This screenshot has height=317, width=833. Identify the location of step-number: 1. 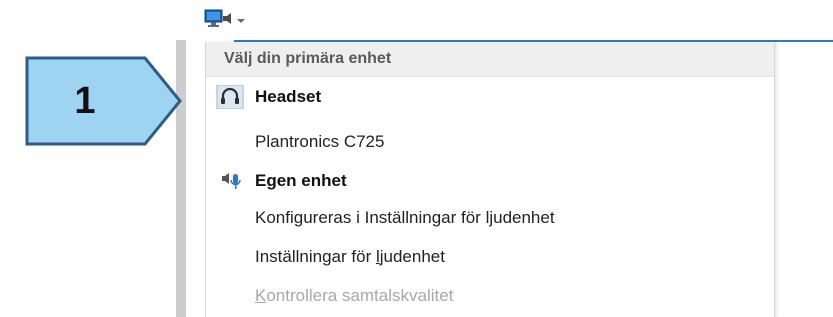
(85, 100).